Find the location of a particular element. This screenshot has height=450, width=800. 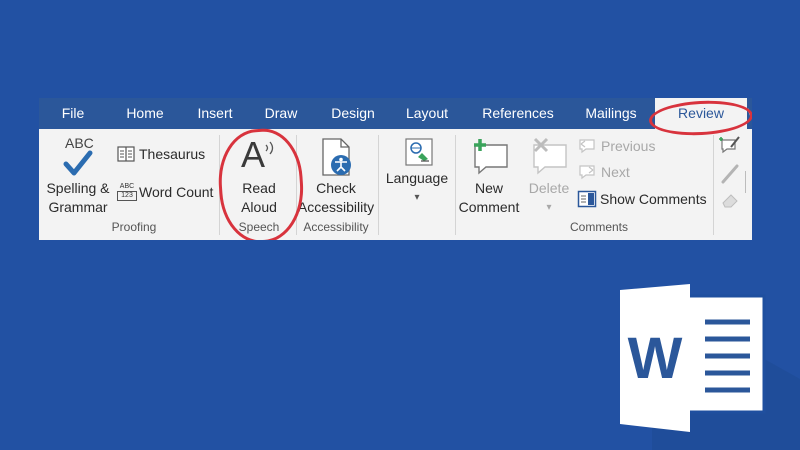

thesaurus-label: Thesaurus is located at coordinates (172, 154).